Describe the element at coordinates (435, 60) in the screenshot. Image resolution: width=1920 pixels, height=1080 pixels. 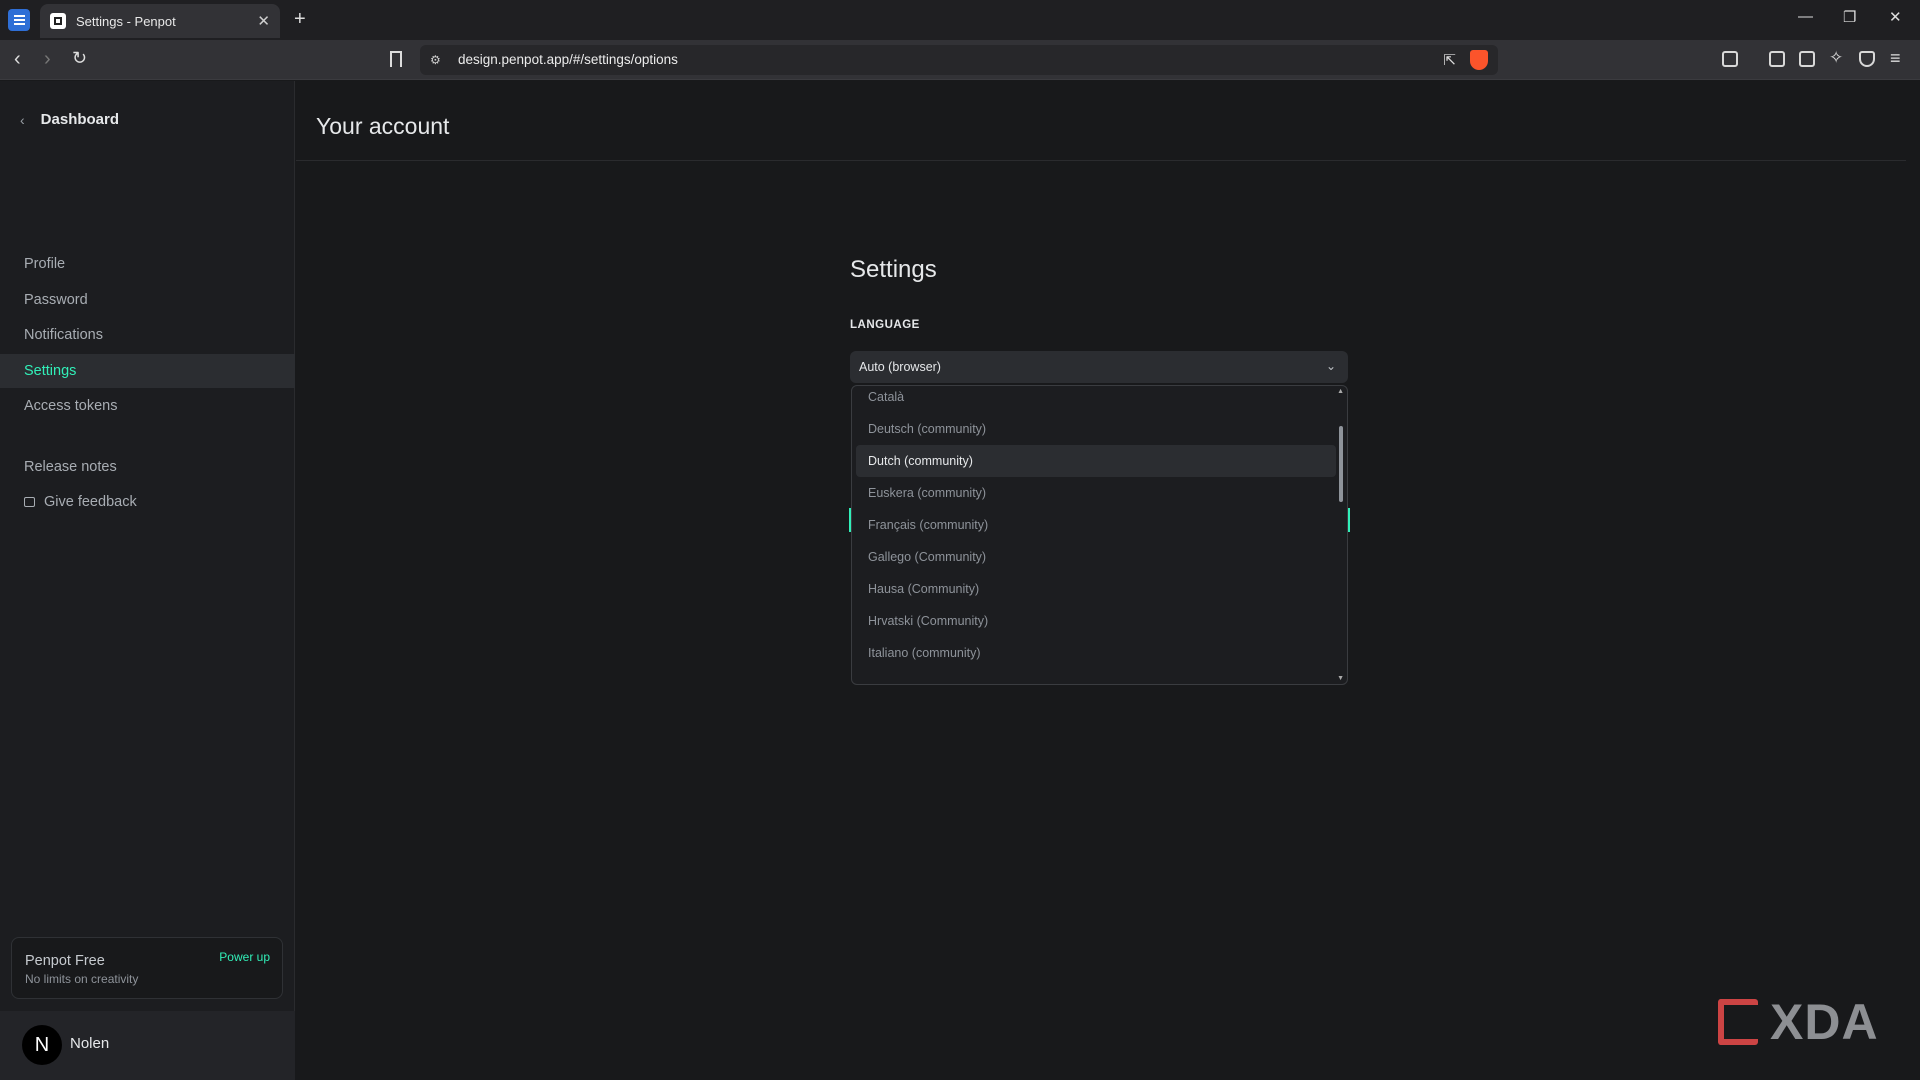
I see `site-settings-icon: ⚙` at that location.